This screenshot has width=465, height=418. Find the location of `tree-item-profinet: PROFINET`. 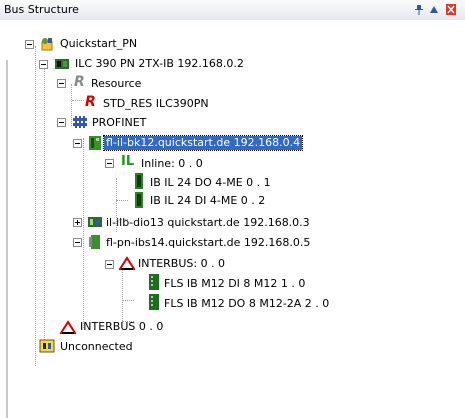

tree-item-profinet: PROFINET is located at coordinates (119, 123).